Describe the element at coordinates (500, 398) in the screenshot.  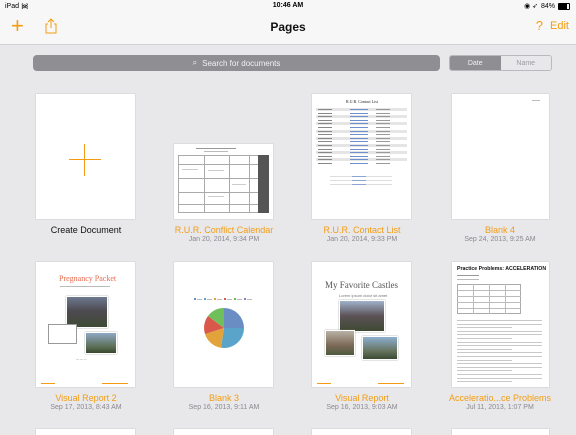
I see `document-title: Acceleratio...ce Problems` at that location.